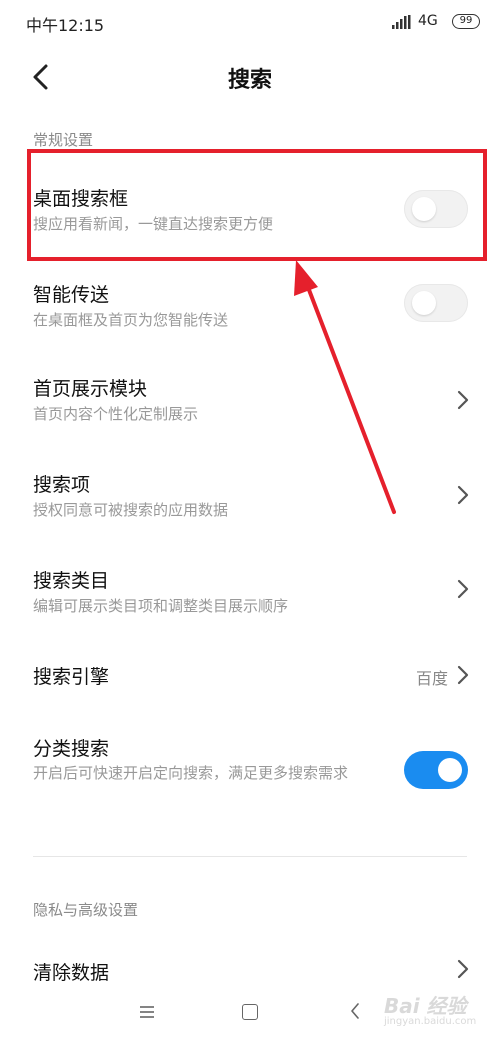 The image size is (500, 1042). I want to click on setting-title: 搜索项, so click(62, 485).